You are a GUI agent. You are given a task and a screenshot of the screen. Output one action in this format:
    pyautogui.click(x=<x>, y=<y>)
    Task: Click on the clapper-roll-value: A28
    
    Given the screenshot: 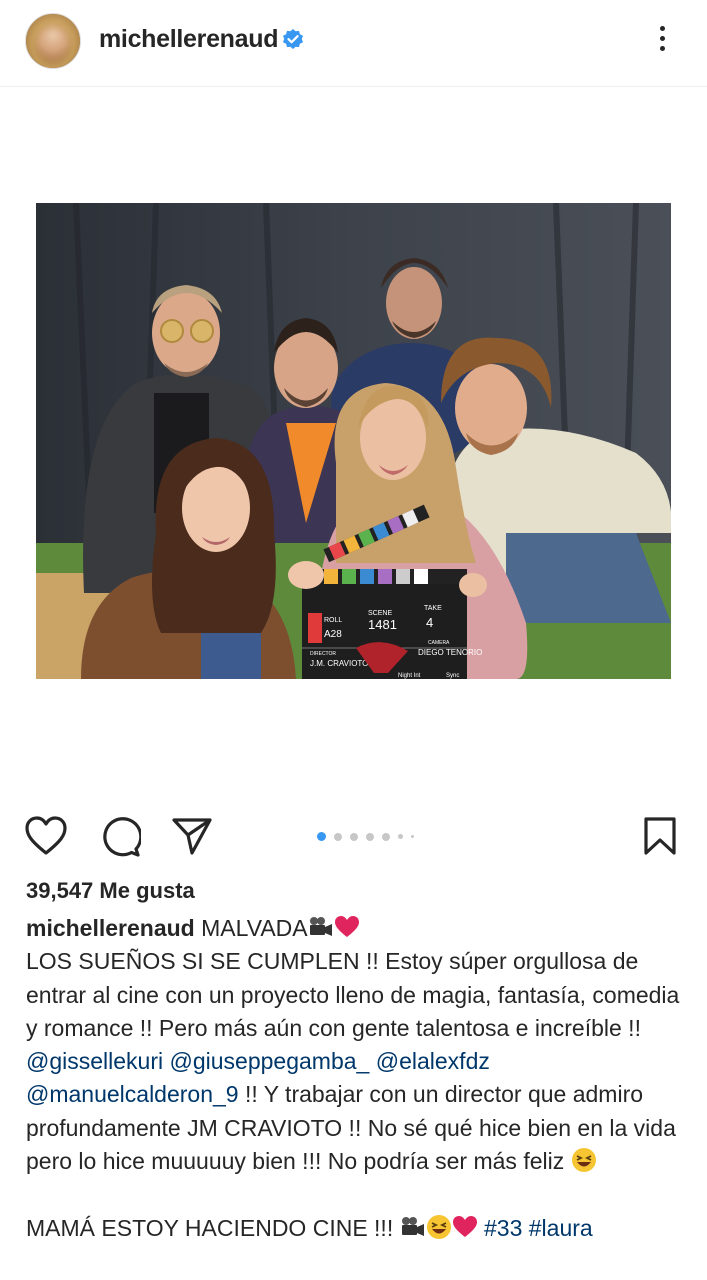 What is the action you would take?
    pyautogui.click(x=333, y=634)
    